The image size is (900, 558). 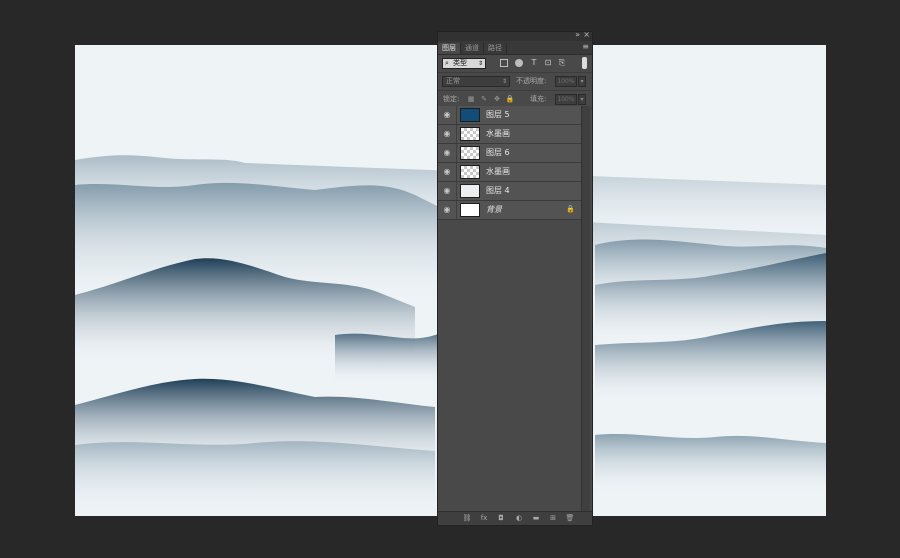 What do you see at coordinates (570, 518) in the screenshot?
I see `trash-icon: 🗑` at bounding box center [570, 518].